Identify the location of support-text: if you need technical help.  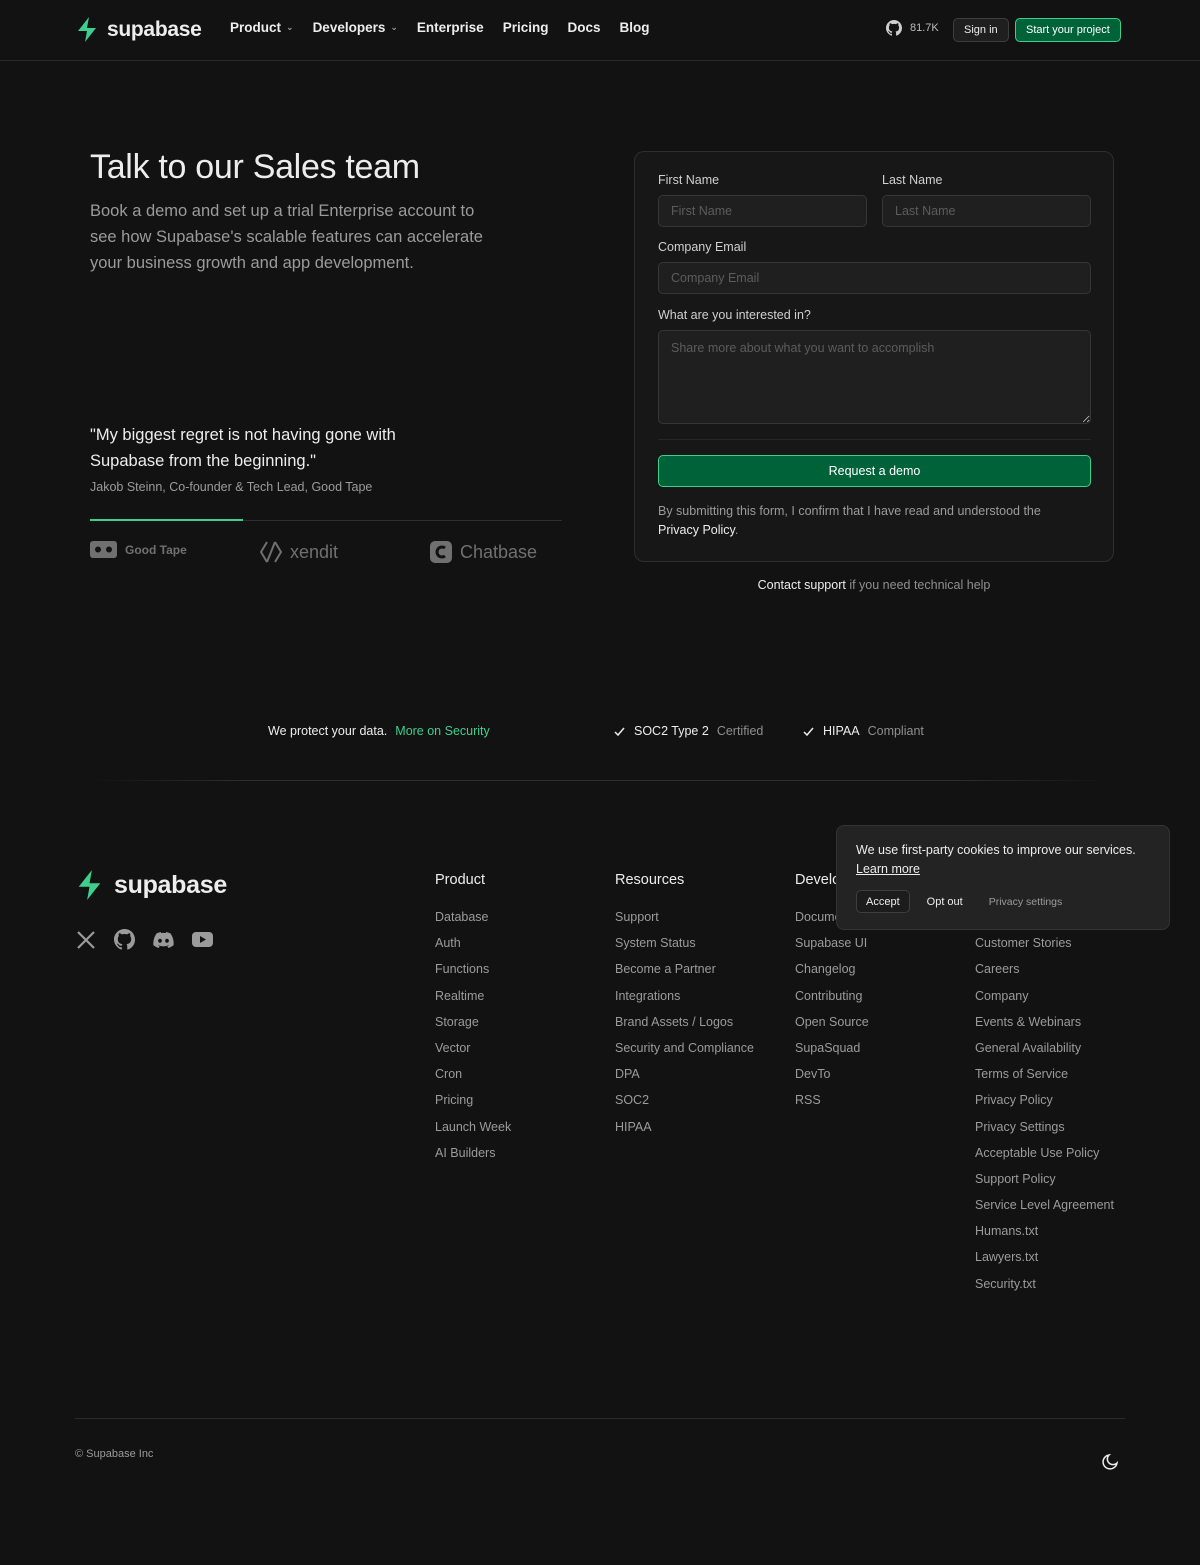
(918, 585).